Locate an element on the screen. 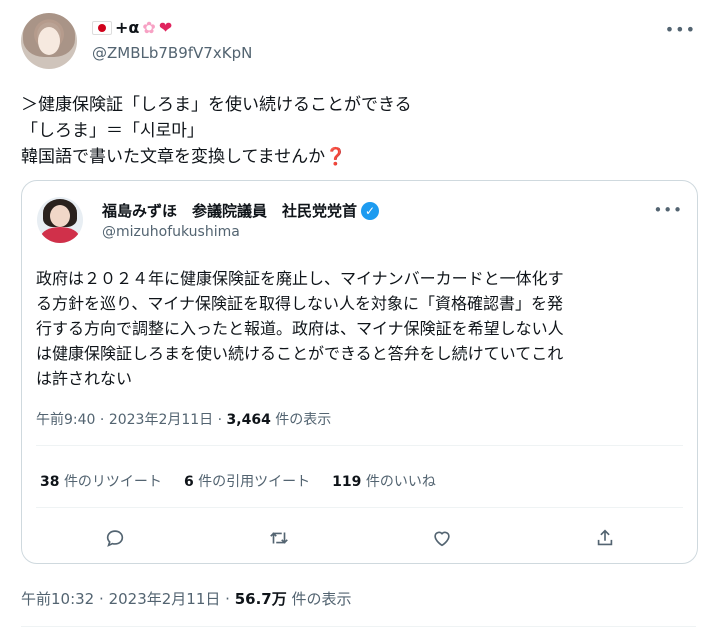 This screenshot has width=717, height=632. tweet-line: 「しろま」＝「시로마」 is located at coordinates (112, 131).